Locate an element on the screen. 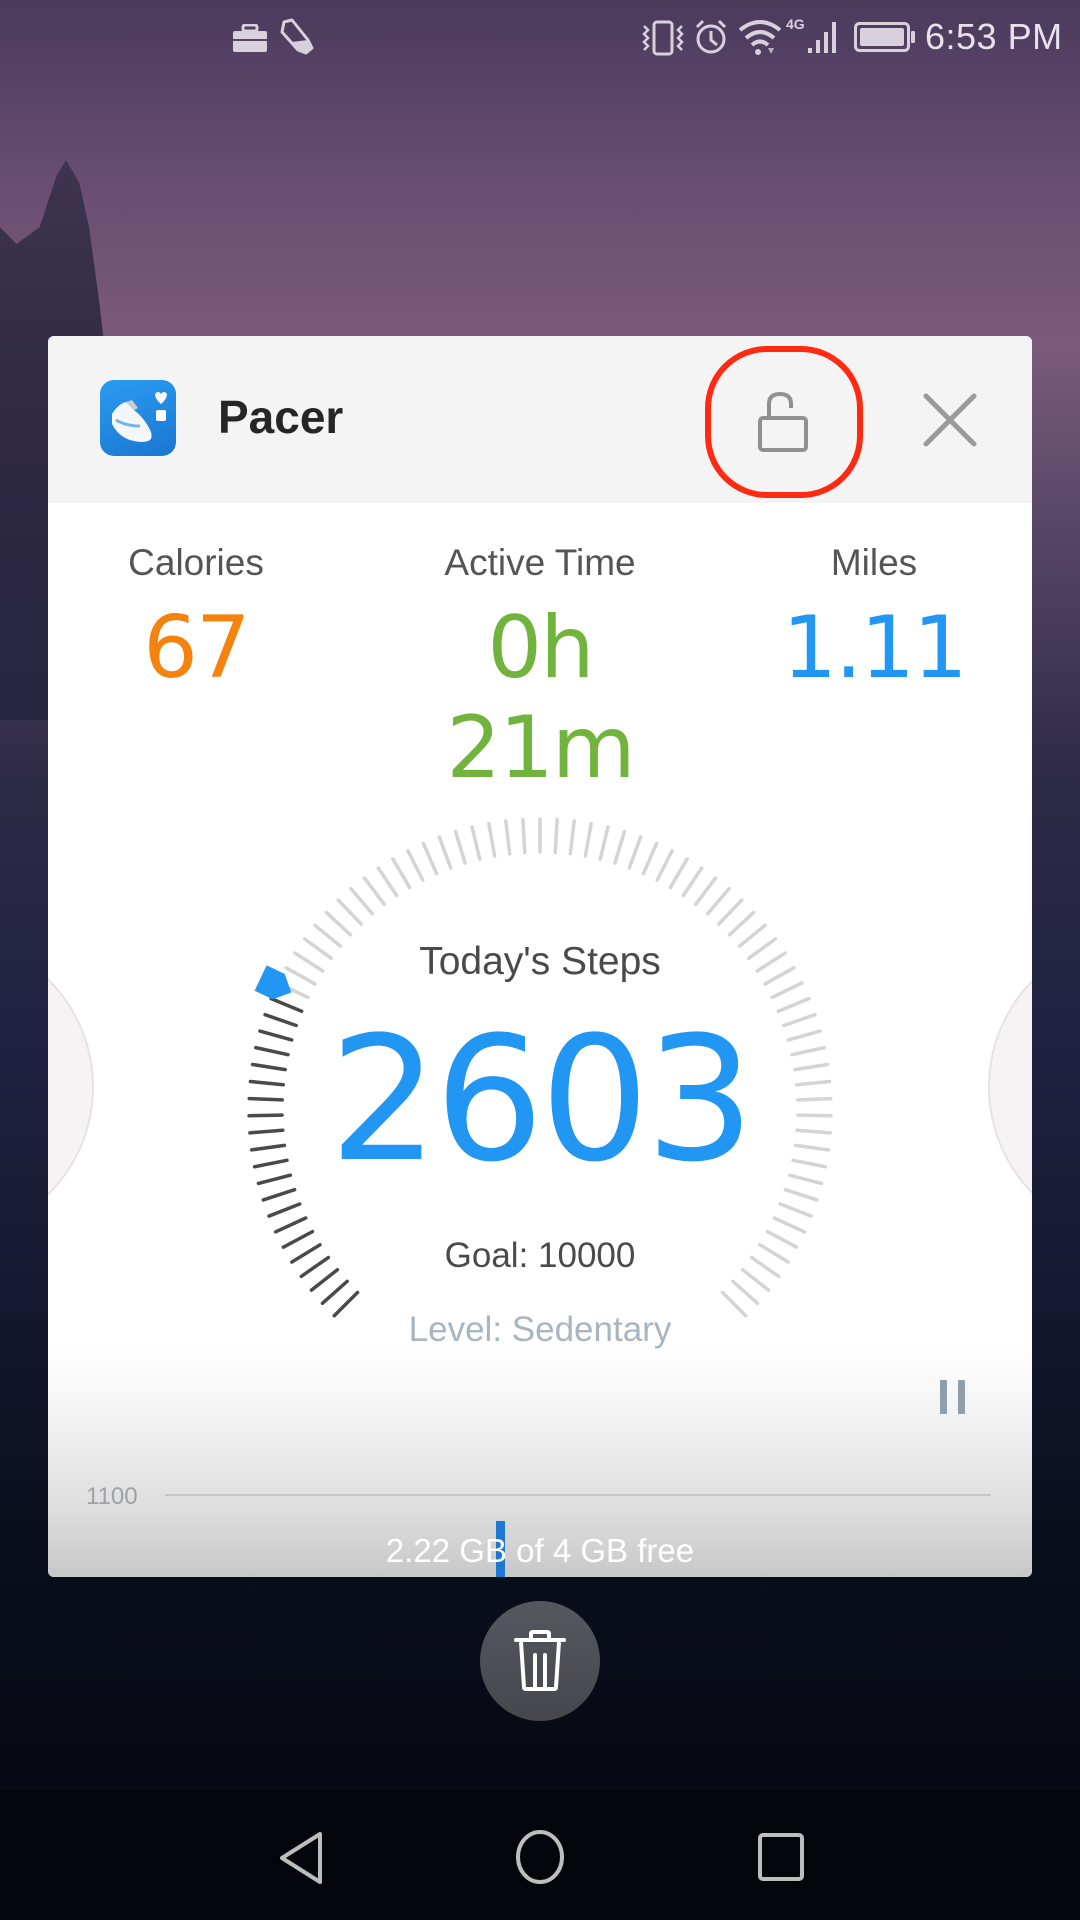 The image size is (1080, 1920). network-type-label: 4G is located at coordinates (795, 24).